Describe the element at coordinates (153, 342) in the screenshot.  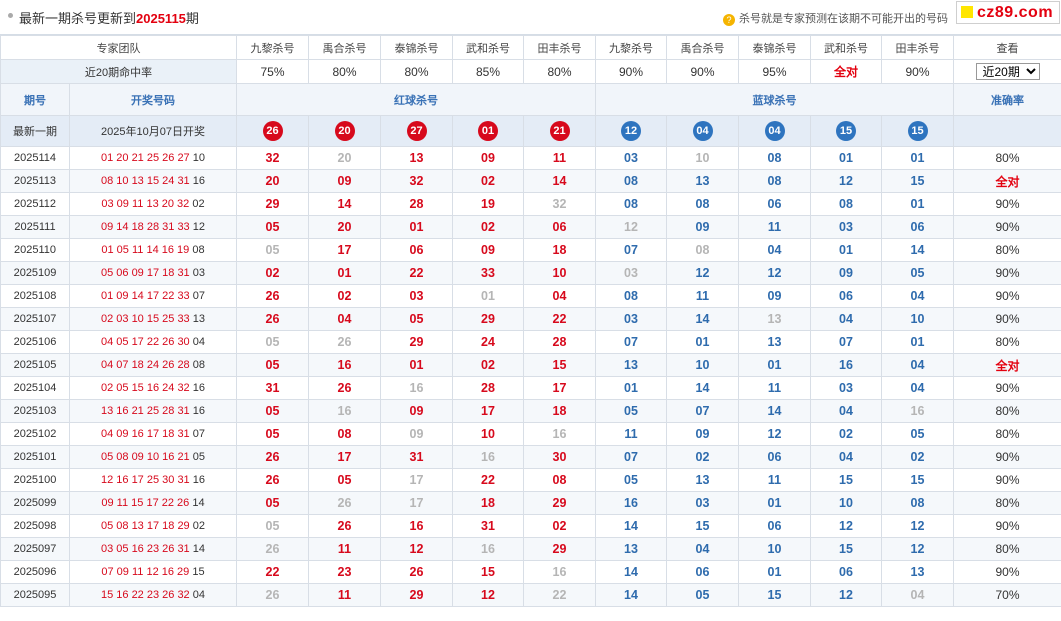
I see `draw-numbers: 04 05 17 22 26 30 04` at that location.